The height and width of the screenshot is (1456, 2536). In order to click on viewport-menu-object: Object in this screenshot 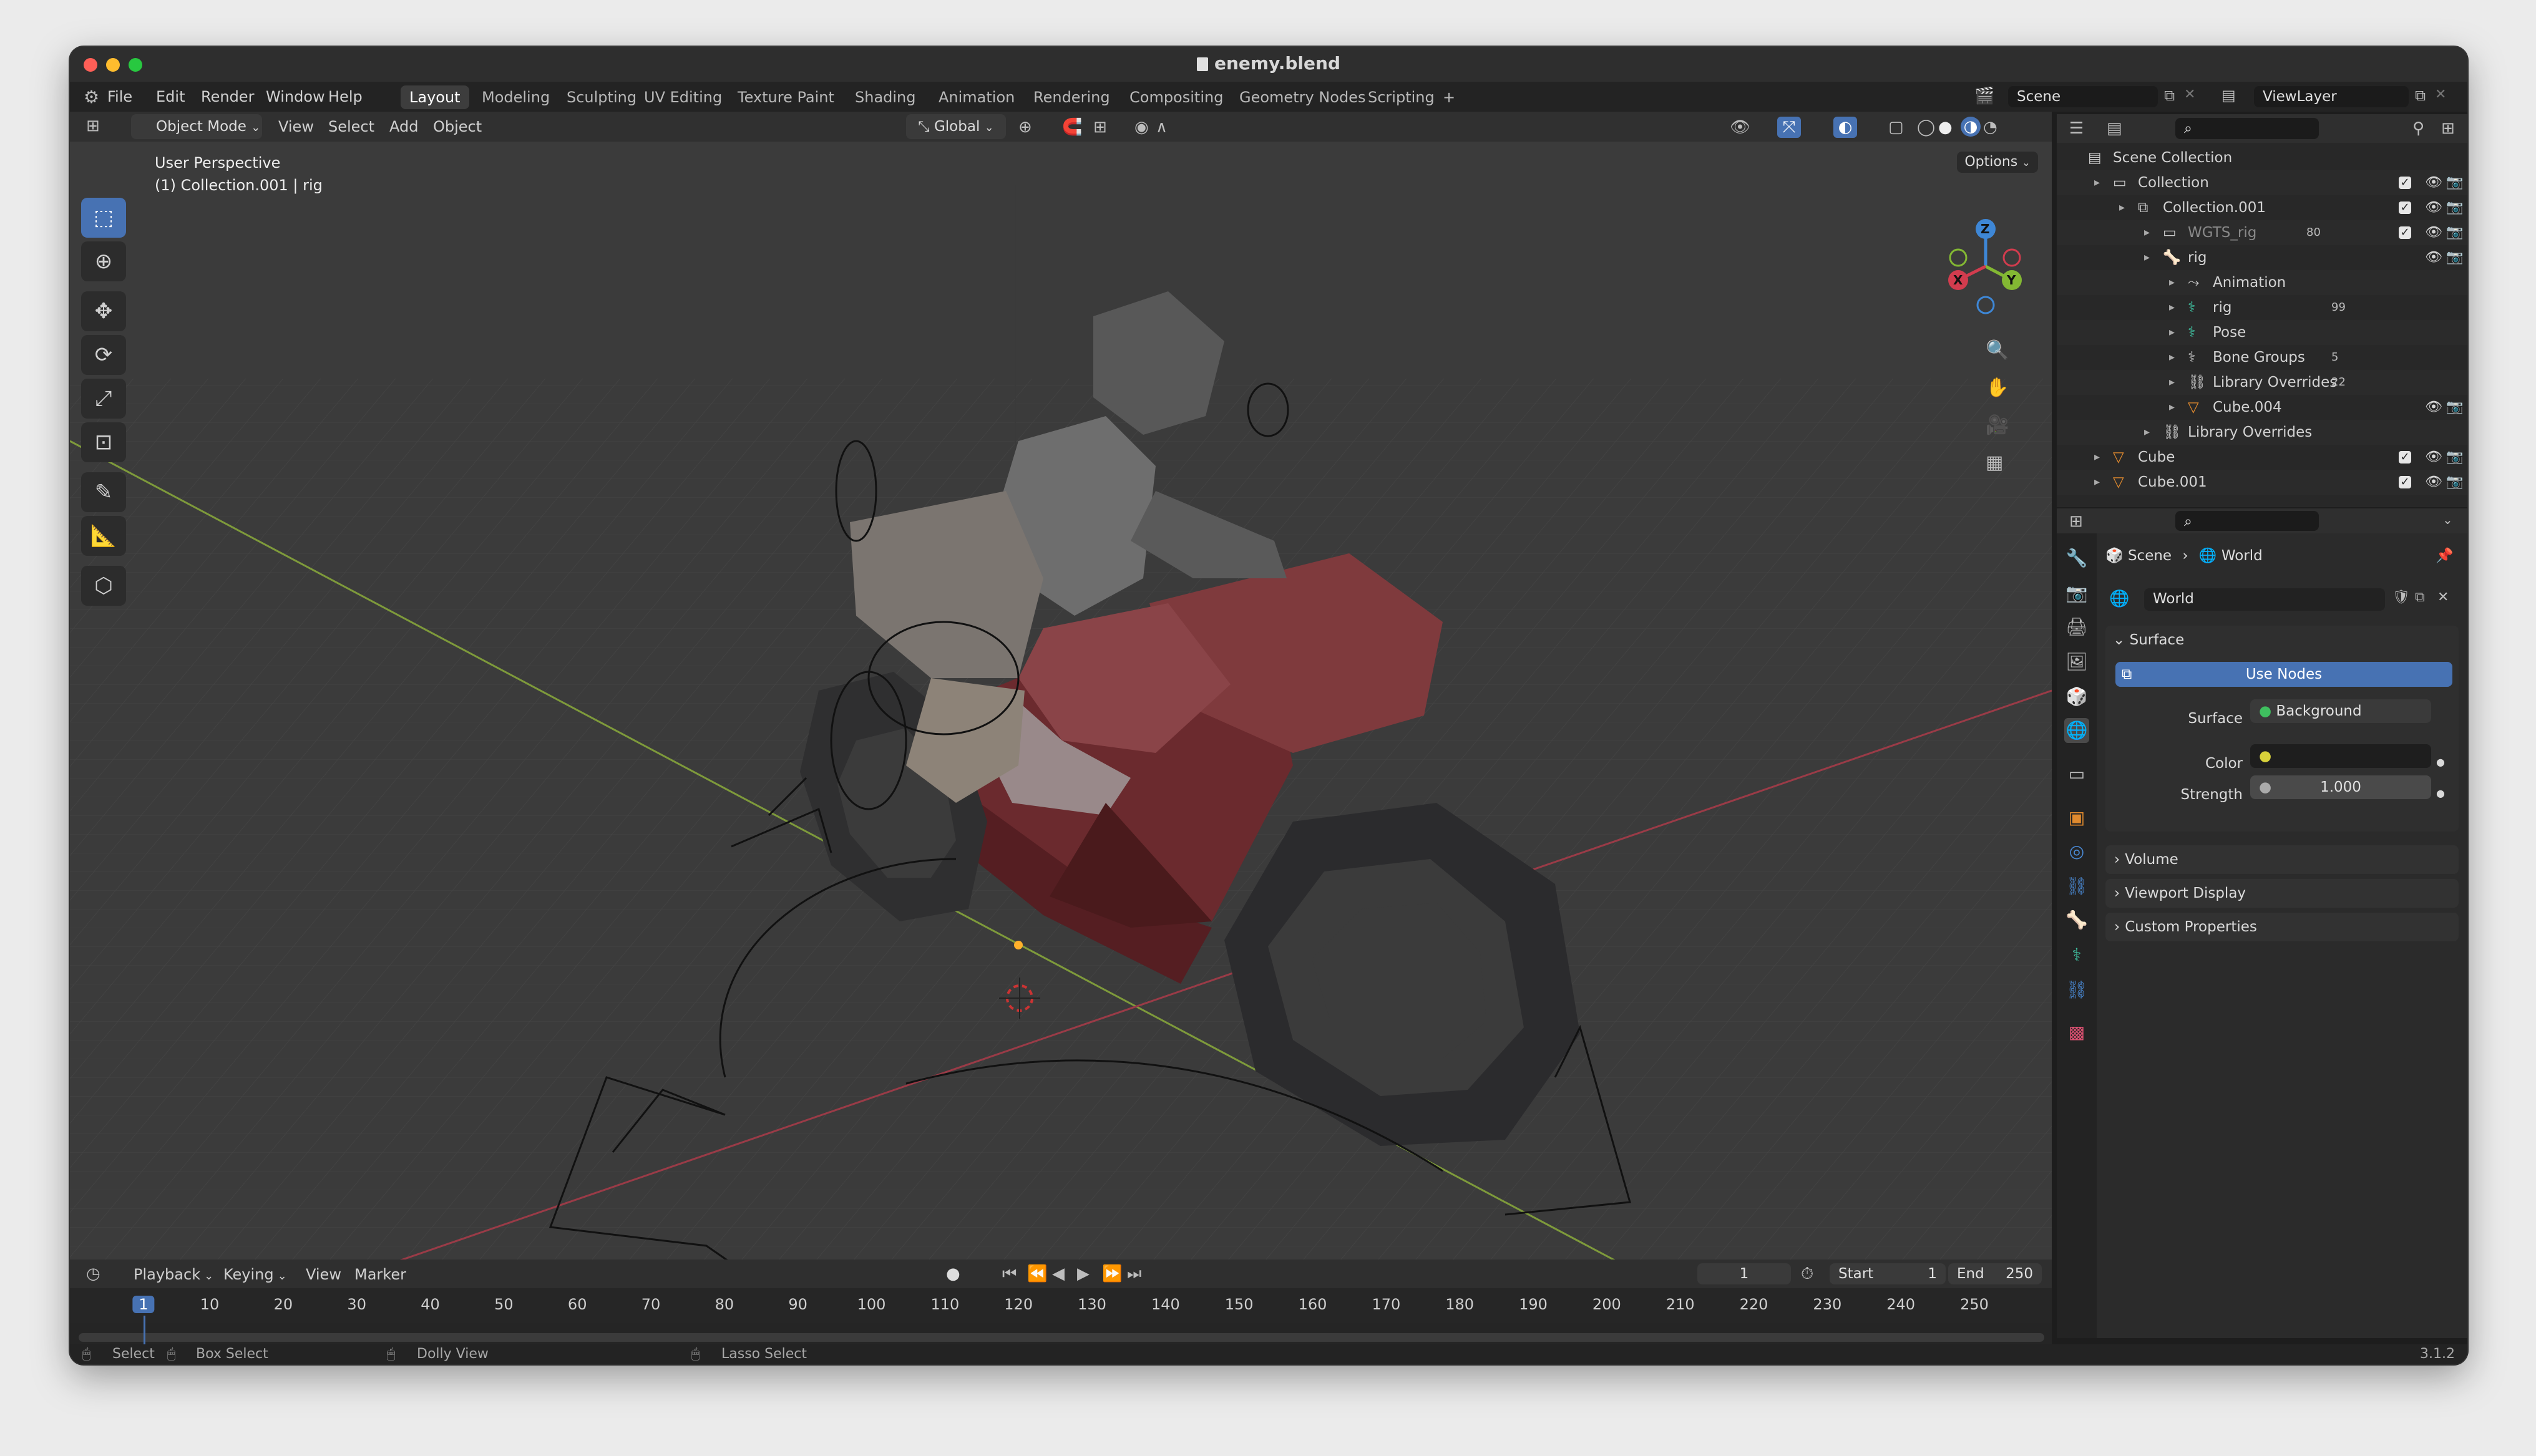, I will do `click(457, 127)`.